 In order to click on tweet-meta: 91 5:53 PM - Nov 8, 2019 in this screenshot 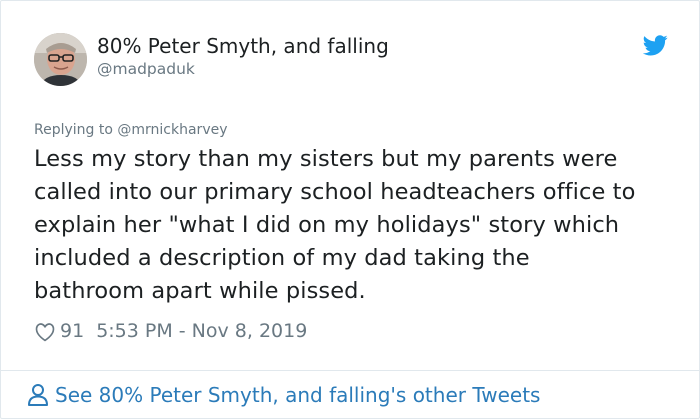, I will do `click(170, 331)`.